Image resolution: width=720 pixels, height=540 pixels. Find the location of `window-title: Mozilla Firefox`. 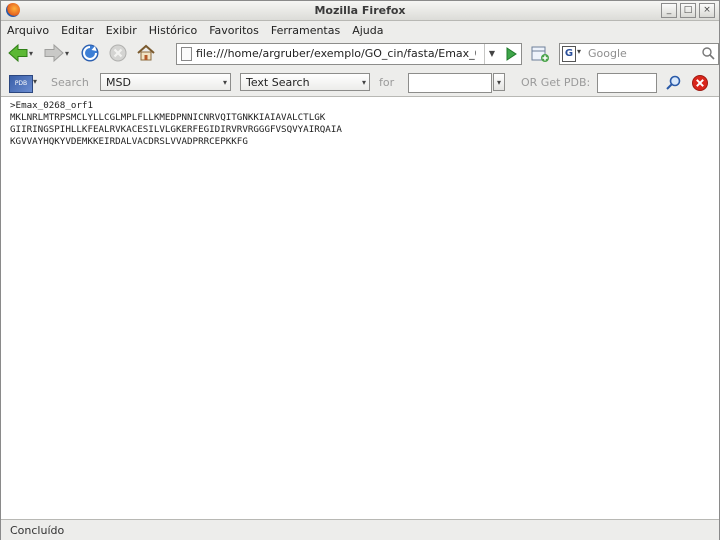

window-title: Mozilla Firefox is located at coordinates (360, 10).